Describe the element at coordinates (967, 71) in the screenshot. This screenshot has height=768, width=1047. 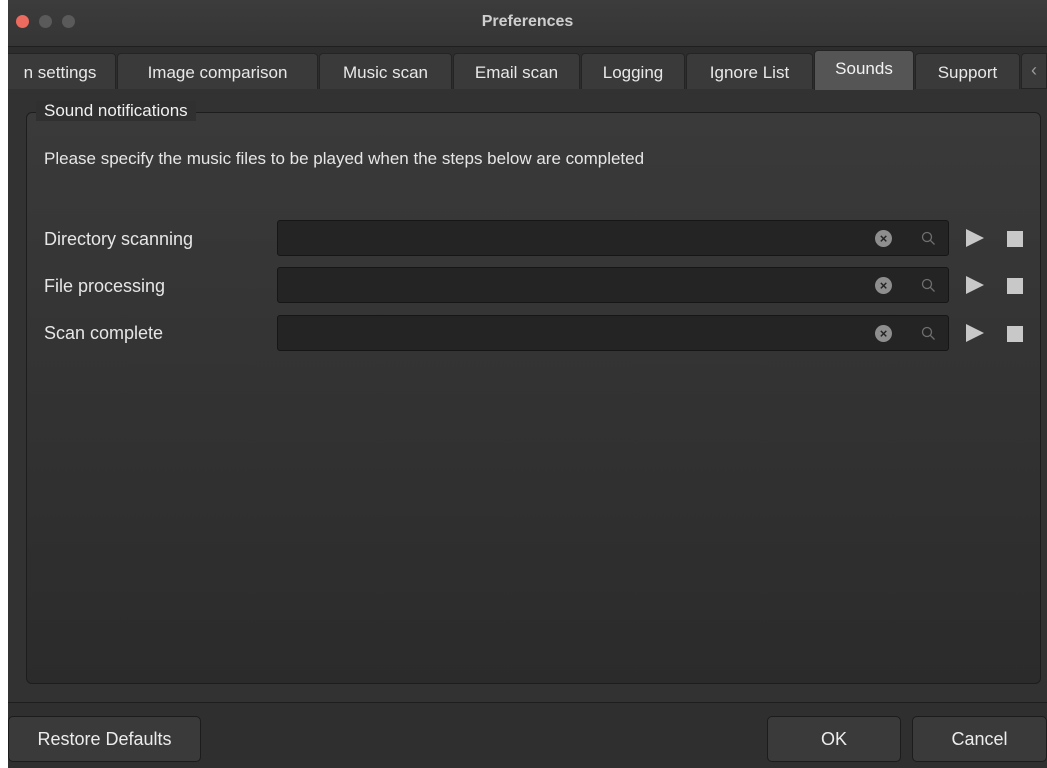
I see `tab-support: Support` at that location.